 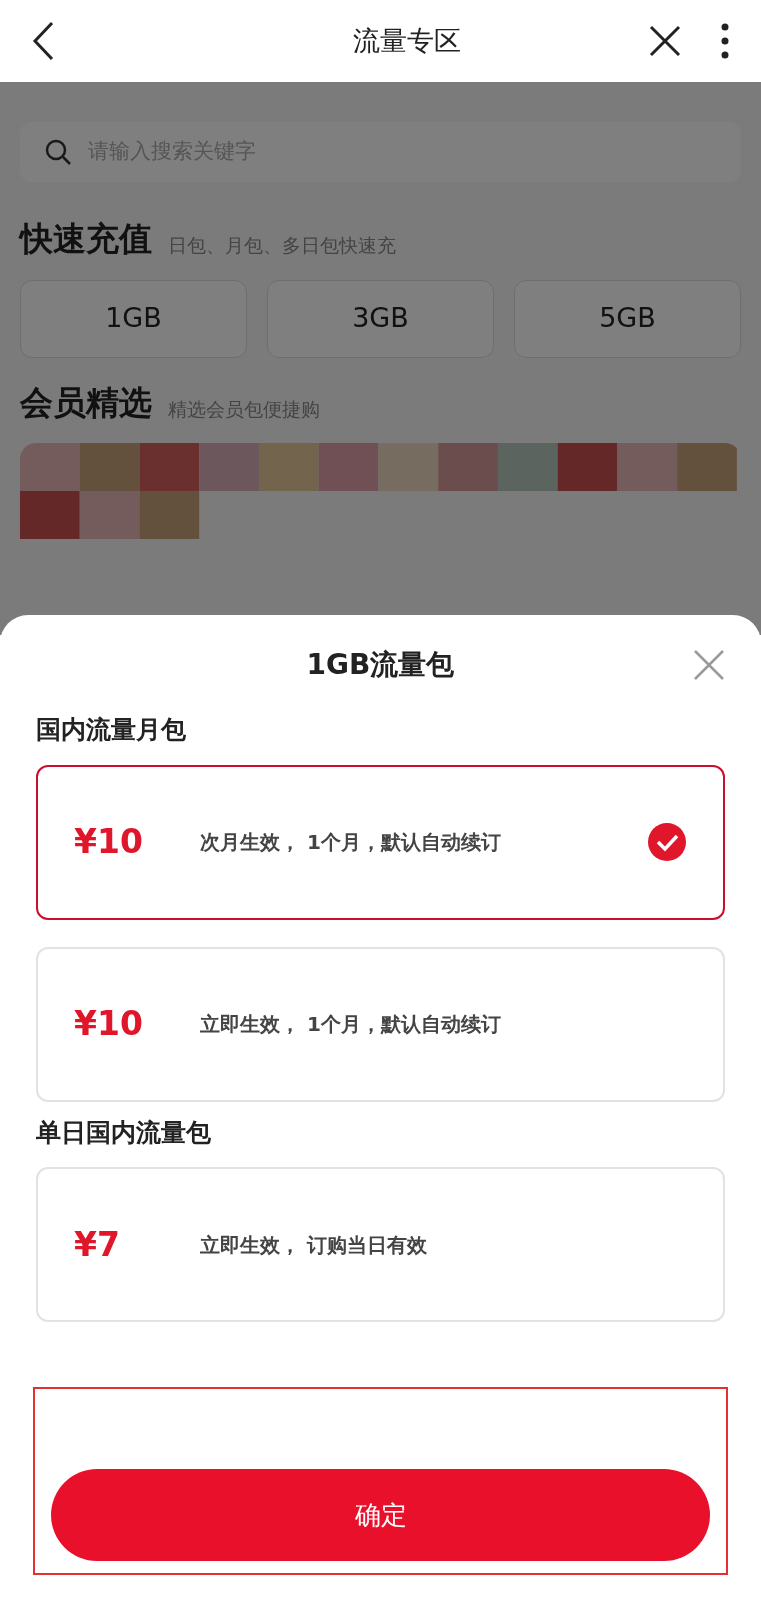 I want to click on back-icon, so click(x=43, y=41).